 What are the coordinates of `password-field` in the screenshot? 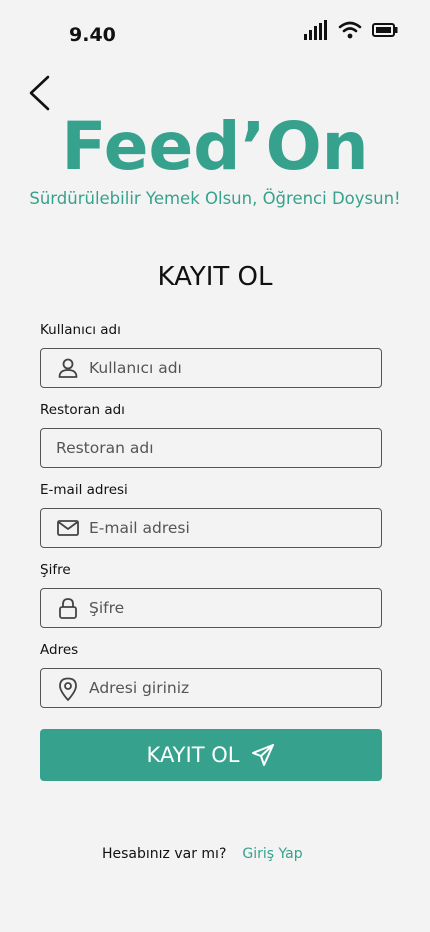 It's located at (211, 608).